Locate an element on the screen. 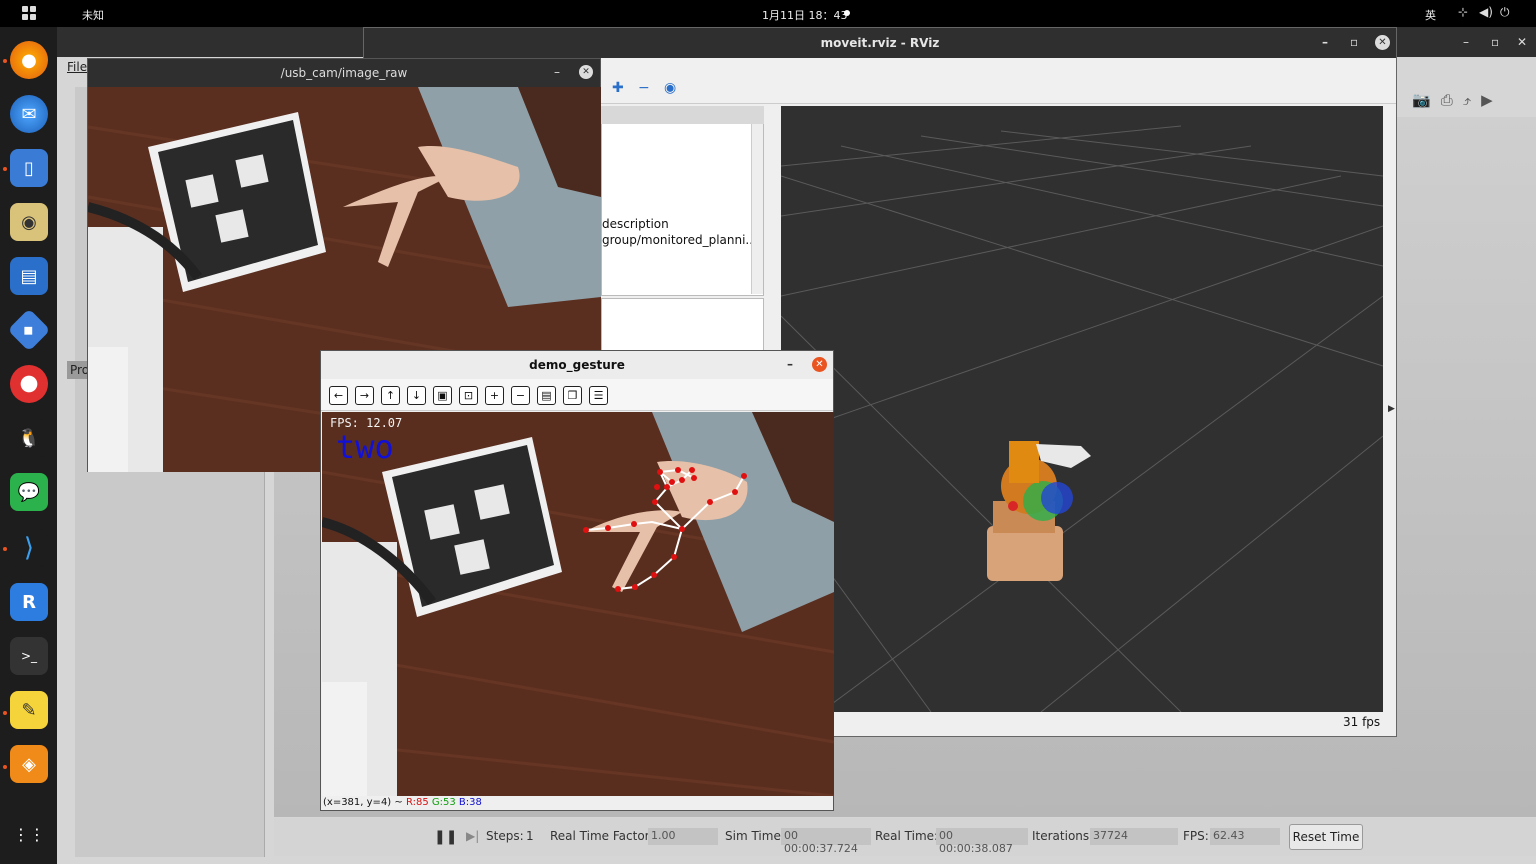 Image resolution: width=1536 pixels, height=864 pixels. status-r: R:85 is located at coordinates (417, 802).